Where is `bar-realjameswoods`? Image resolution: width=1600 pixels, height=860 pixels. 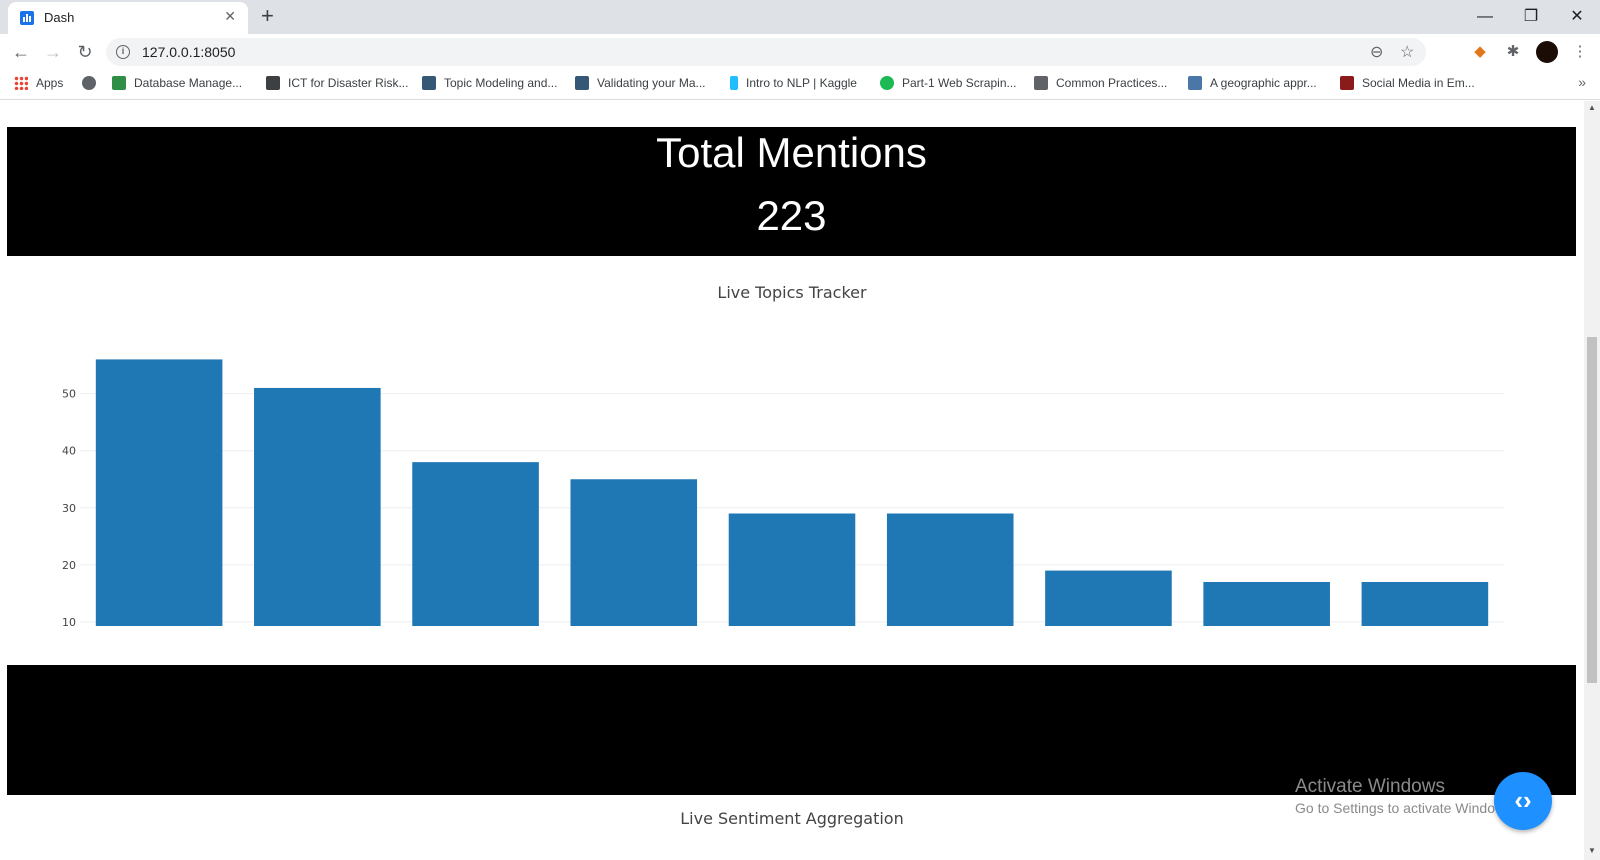 bar-realjameswoods is located at coordinates (792, 570).